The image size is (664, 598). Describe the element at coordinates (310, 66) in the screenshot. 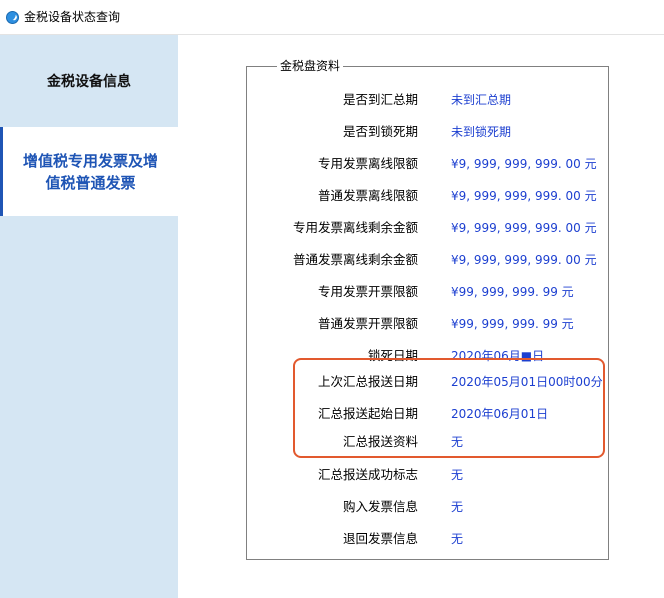

I see `group-legend: 金税盘资料` at that location.